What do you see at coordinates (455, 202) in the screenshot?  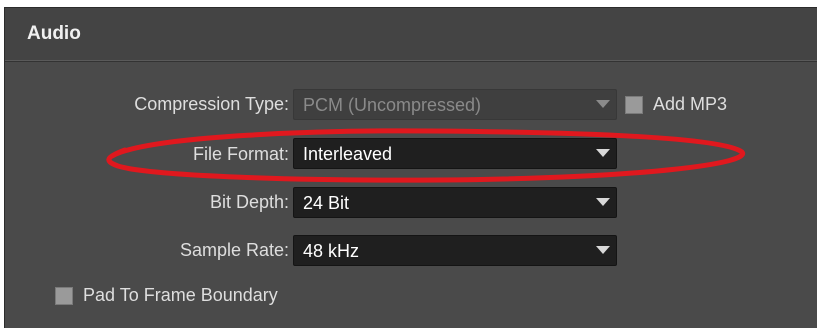 I see `bit-depth-dropdown: 24 Bit` at bounding box center [455, 202].